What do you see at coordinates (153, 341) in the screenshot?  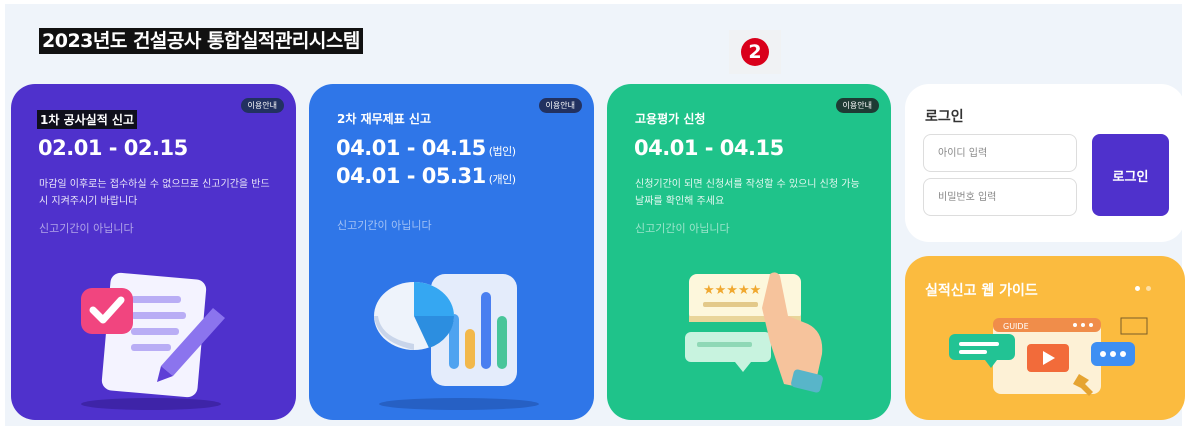 I see `document-pencil-checkmark-icon` at bounding box center [153, 341].